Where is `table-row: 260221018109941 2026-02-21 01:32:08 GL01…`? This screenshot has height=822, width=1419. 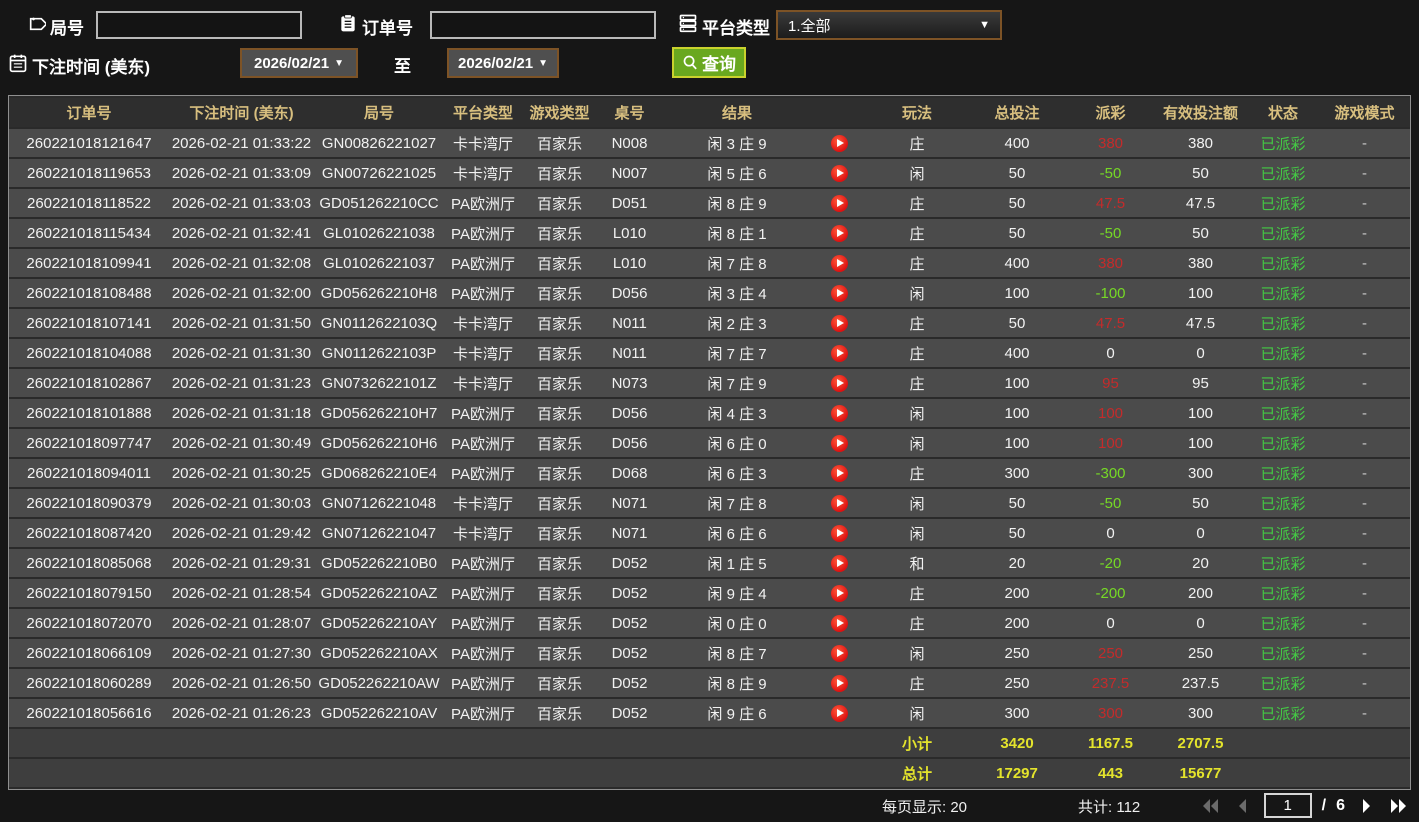
table-row: 260221018109941 2026-02-21 01:32:08 GL01… is located at coordinates (709, 263).